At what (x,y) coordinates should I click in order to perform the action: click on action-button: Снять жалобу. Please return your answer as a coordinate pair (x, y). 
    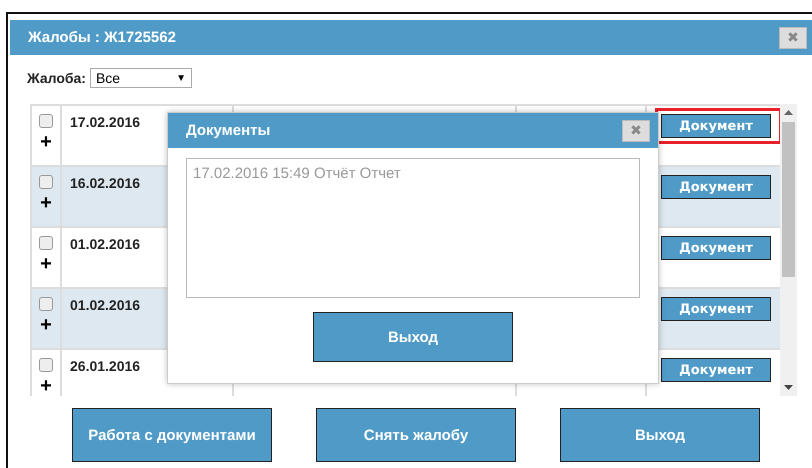
    Looking at the image, I should click on (416, 435).